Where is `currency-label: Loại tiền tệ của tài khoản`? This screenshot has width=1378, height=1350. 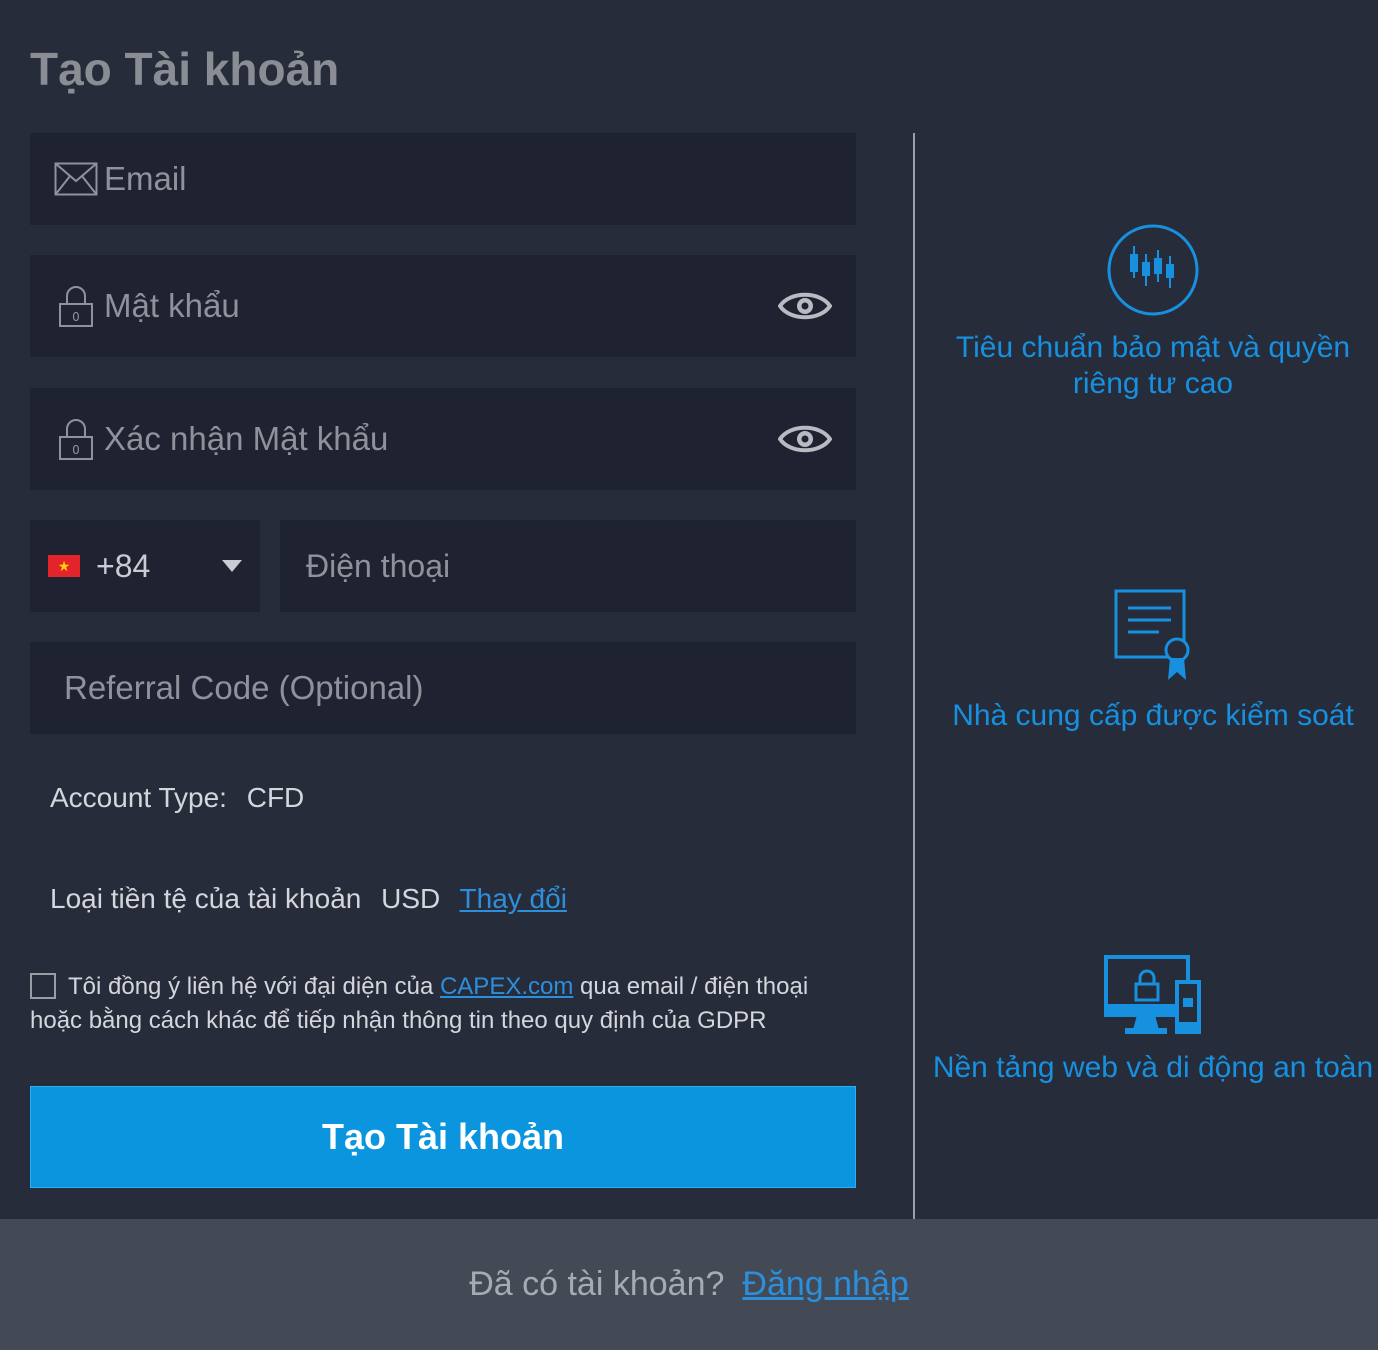 currency-label: Loại tiền tệ của tài khoản is located at coordinates (206, 898).